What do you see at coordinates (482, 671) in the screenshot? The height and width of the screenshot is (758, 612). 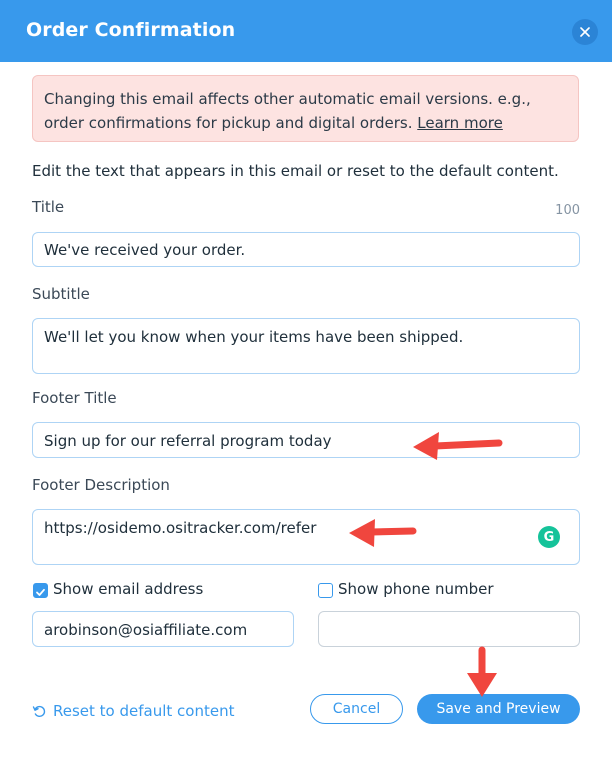 I see `annotation-arrow-save` at bounding box center [482, 671].